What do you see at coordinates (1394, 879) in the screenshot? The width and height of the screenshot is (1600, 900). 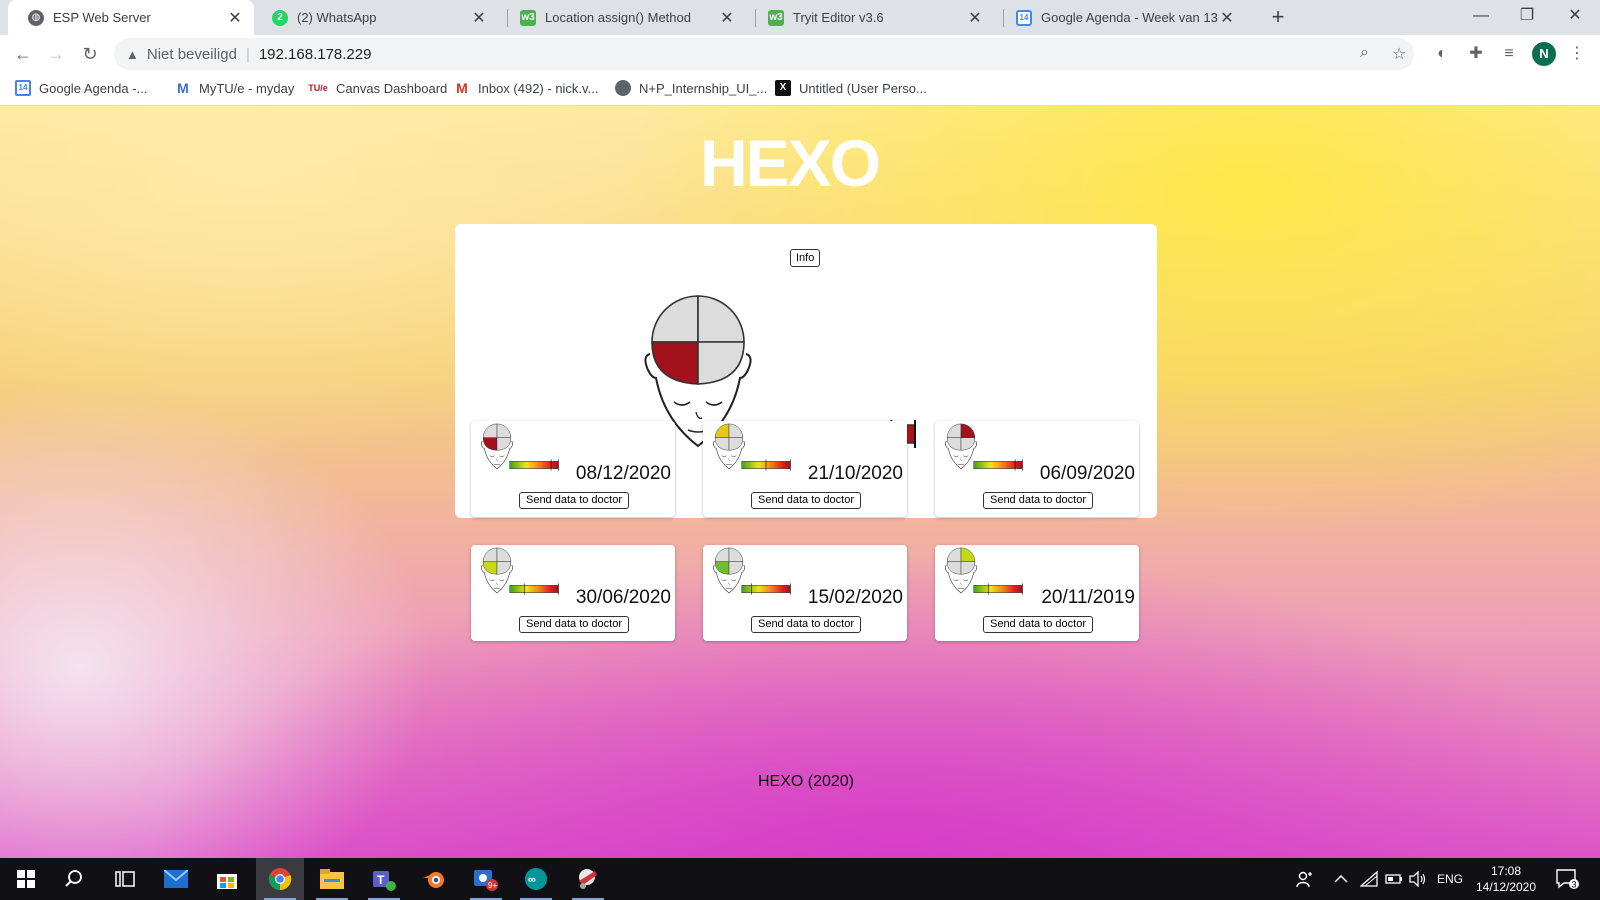 I see `battery-icon` at bounding box center [1394, 879].